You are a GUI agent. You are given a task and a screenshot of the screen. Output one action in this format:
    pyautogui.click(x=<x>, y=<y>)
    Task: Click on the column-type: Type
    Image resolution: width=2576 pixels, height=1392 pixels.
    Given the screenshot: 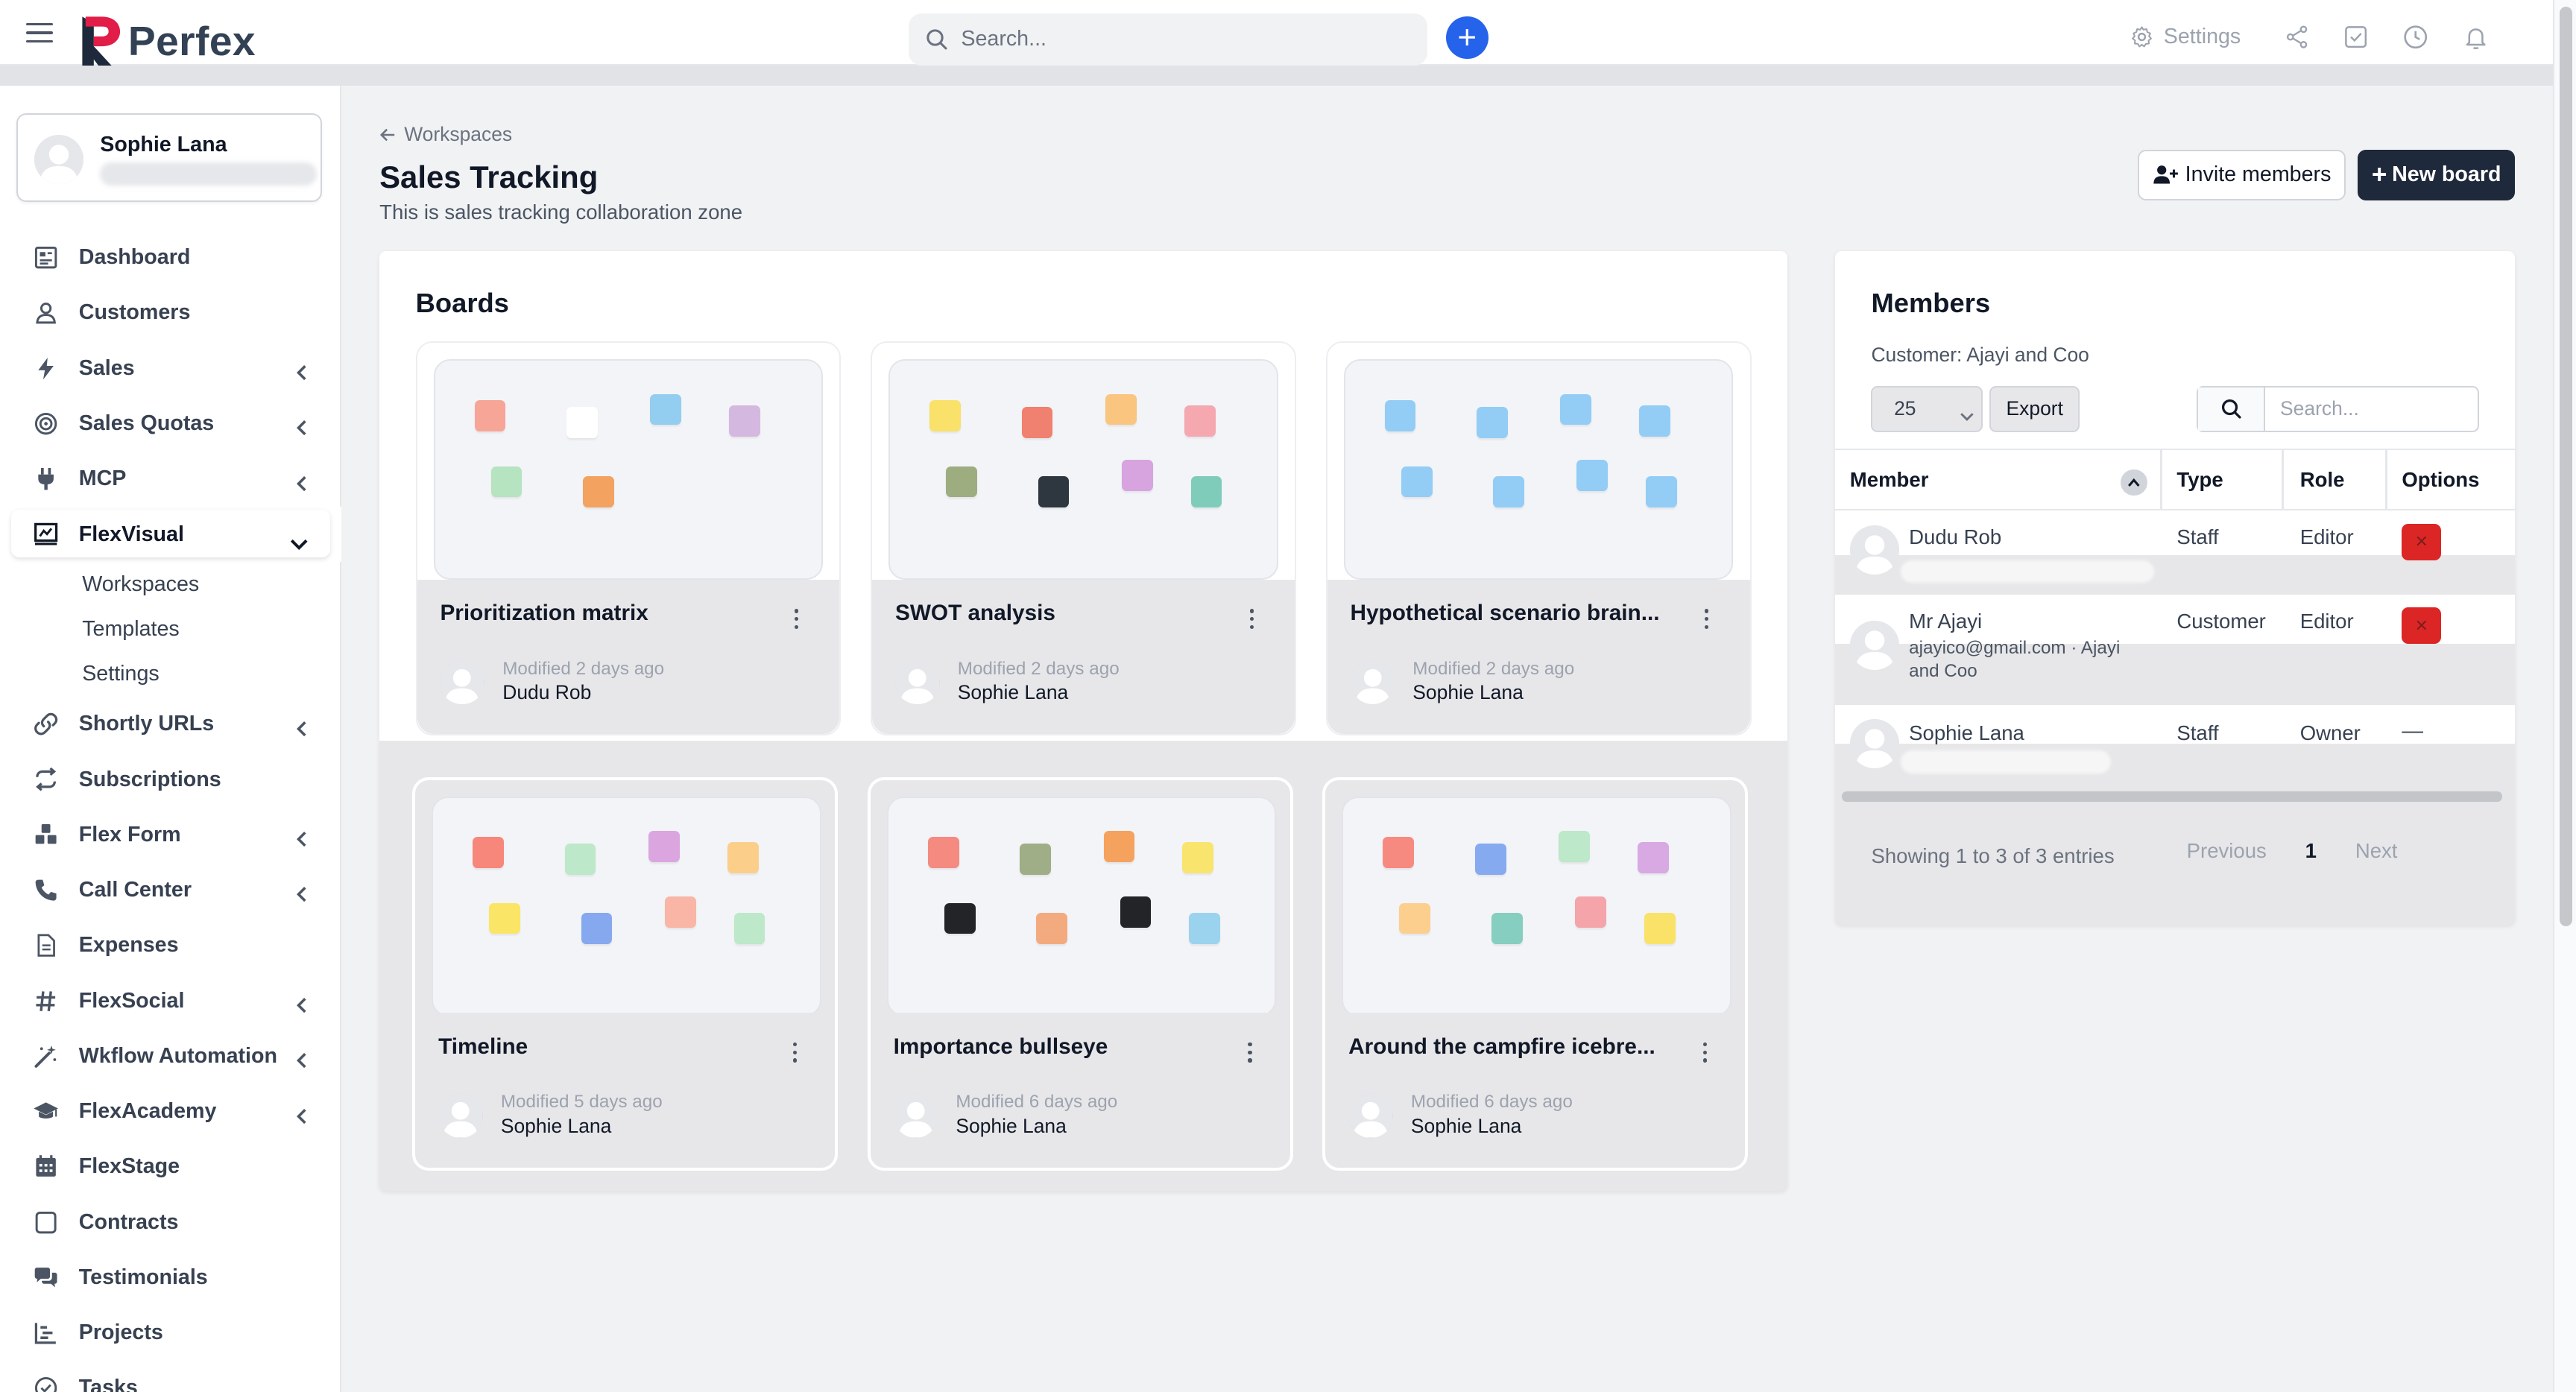 What is the action you would take?
    pyautogui.click(x=2199, y=480)
    